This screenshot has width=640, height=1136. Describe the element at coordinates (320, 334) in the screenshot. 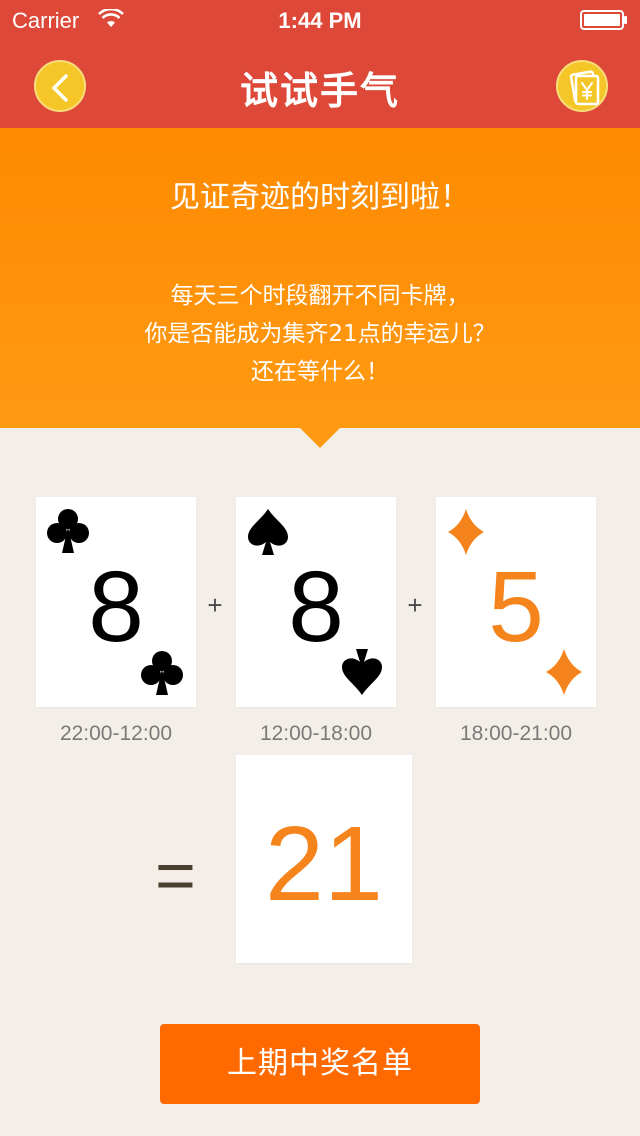

I see `banner-line: 你是否能成为集齐21点的幸运儿？` at that location.